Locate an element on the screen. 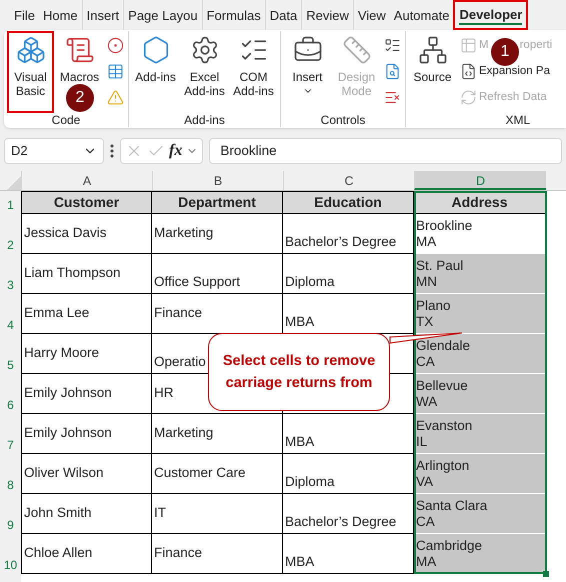  address-cell: Plano TX is located at coordinates (480, 314).